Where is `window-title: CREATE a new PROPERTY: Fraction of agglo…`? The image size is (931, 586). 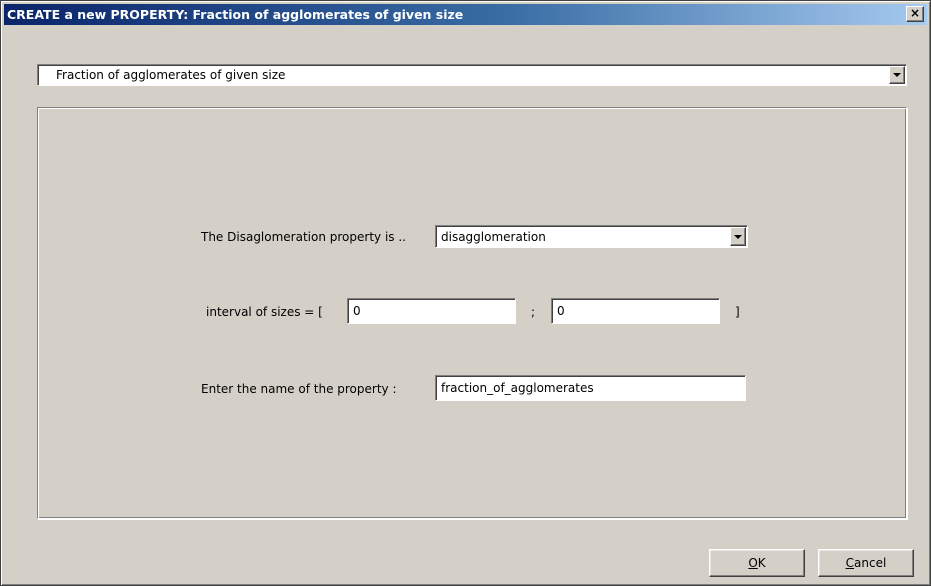
window-title: CREATE a new PROPERTY: Fraction of agglo… is located at coordinates (235, 14).